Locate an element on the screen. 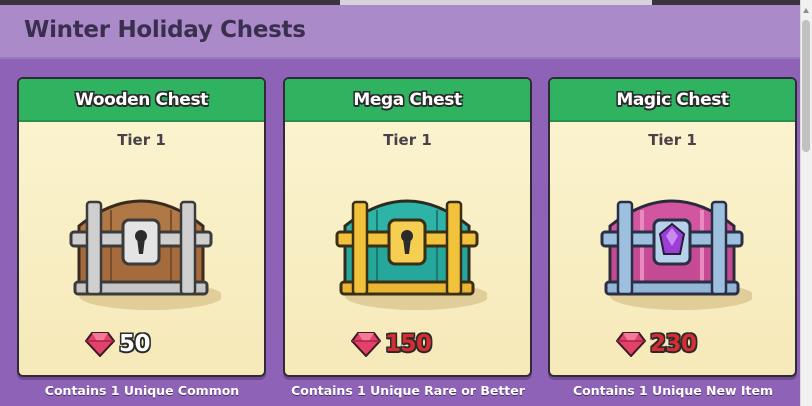  chest-description: Contains 1 Unique Common is located at coordinates (142, 390).